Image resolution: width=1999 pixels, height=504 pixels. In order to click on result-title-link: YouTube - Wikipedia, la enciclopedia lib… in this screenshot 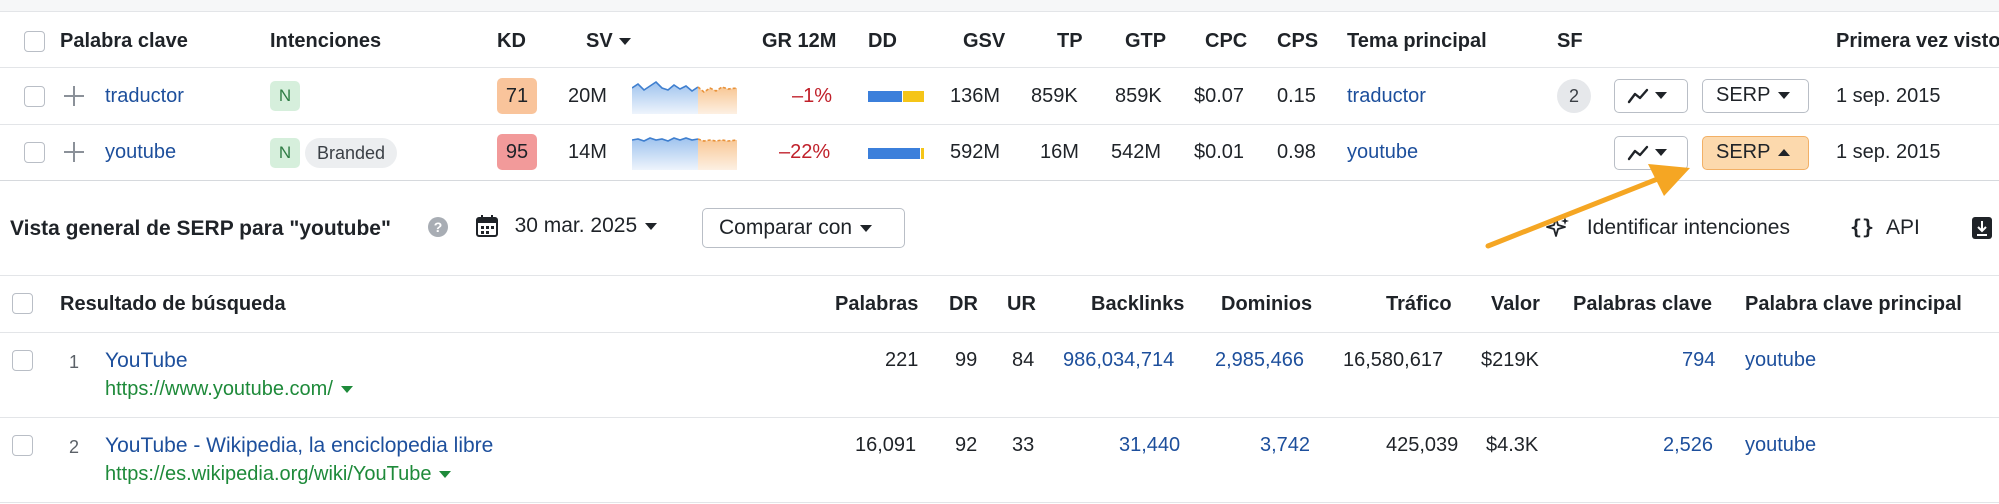, I will do `click(299, 446)`.